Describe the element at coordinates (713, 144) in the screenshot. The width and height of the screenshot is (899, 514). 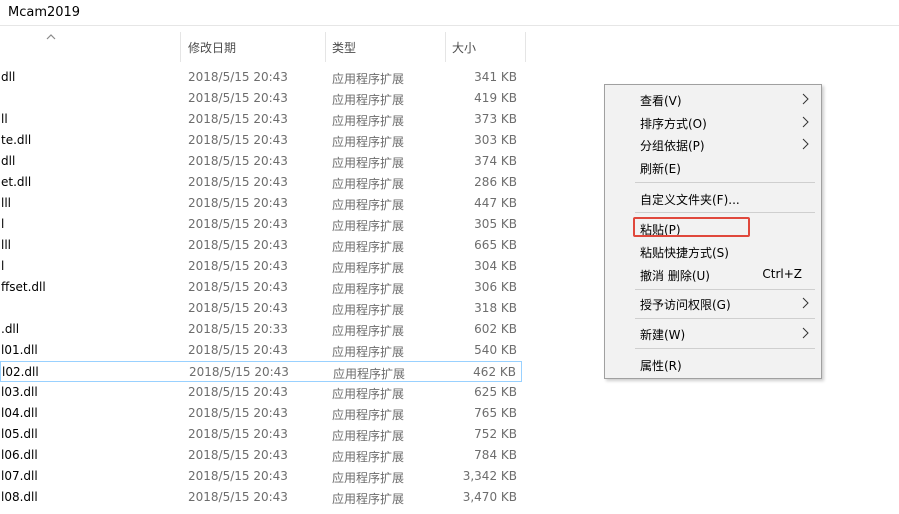
I see `menu-item-group-by: 分组依据(P)` at that location.